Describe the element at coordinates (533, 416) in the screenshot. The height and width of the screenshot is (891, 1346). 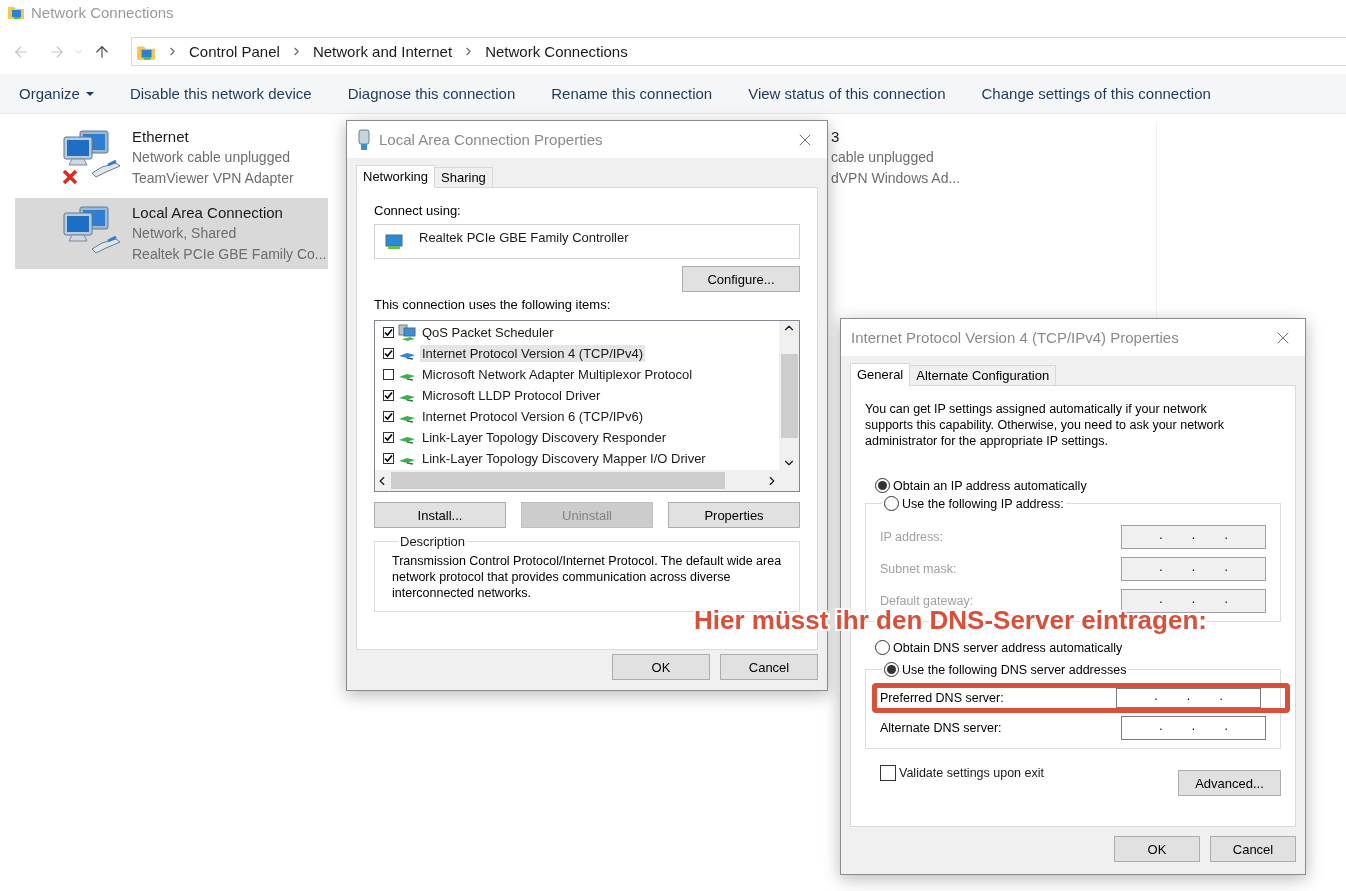
I see `list-item: Internet Protocol Version 6 (TCP/IPv6)` at that location.